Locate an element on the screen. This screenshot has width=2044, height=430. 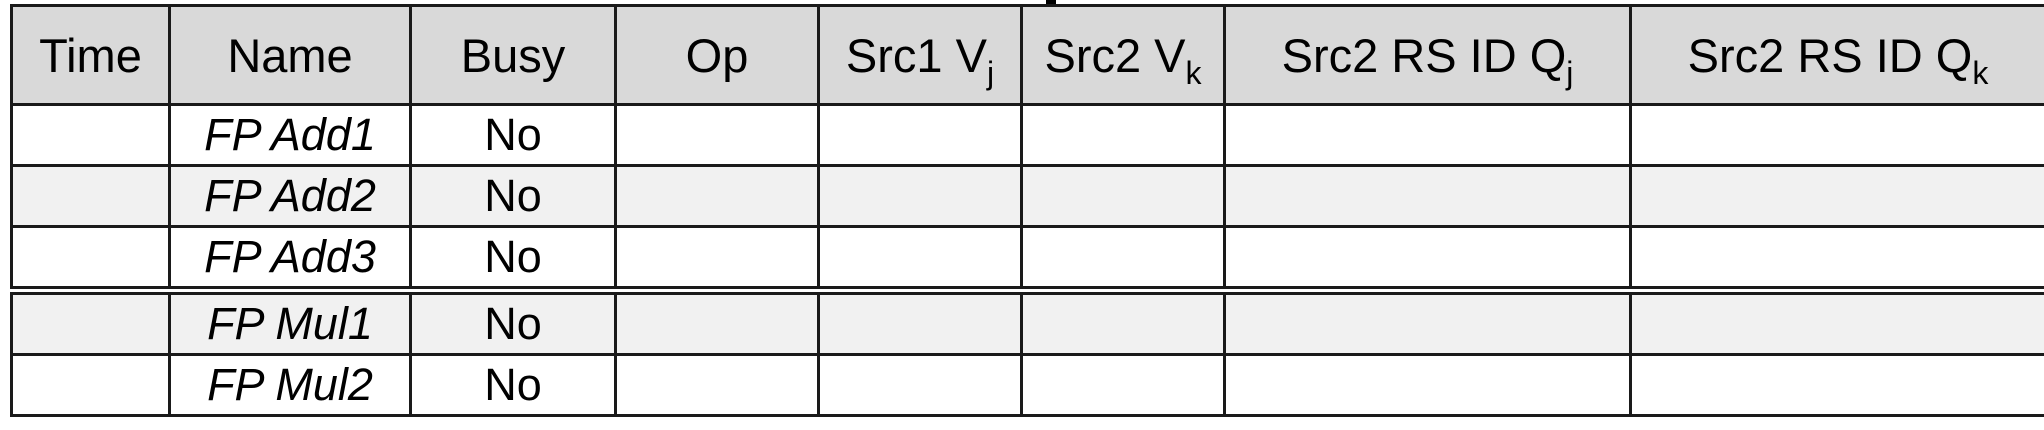
header-src2-qj: Src2 RS ID Qj is located at coordinates (1427, 55).